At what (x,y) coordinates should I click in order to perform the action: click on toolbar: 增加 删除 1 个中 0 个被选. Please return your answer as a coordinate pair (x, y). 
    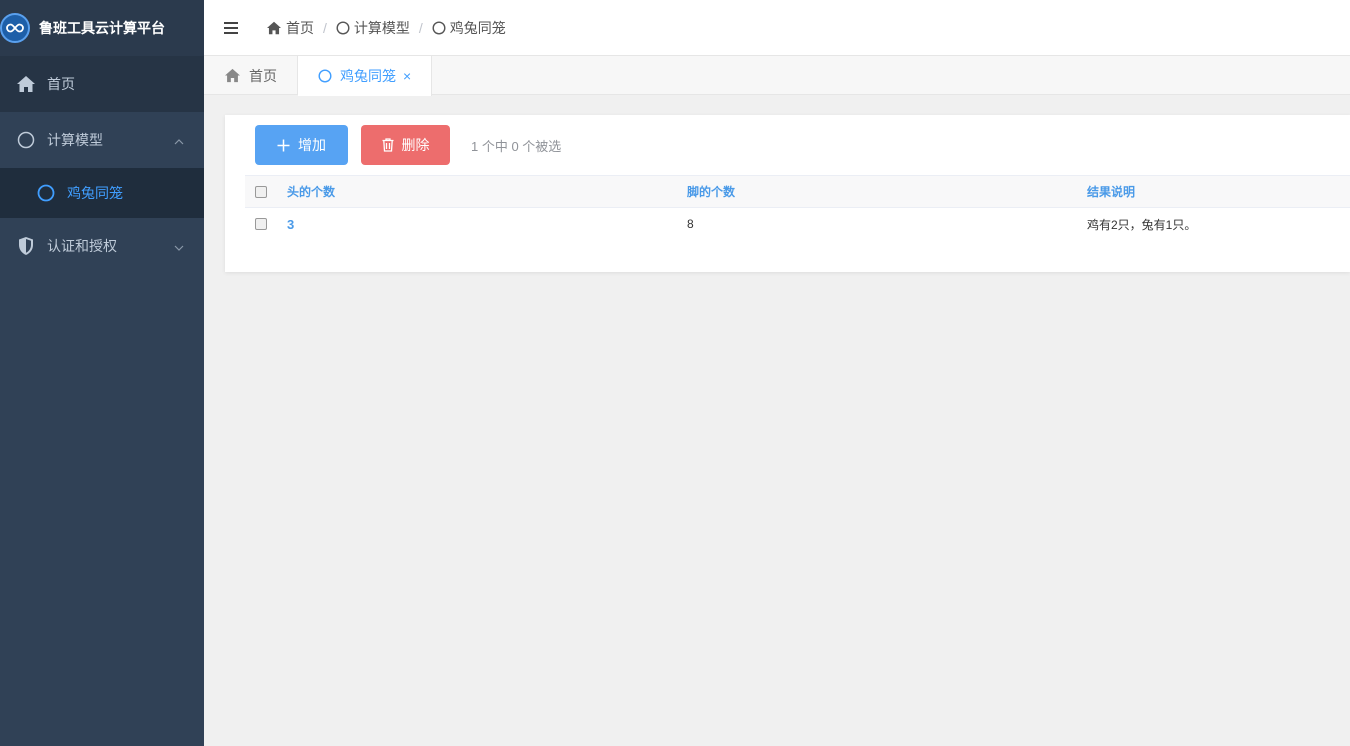
    Looking at the image, I should click on (408, 145).